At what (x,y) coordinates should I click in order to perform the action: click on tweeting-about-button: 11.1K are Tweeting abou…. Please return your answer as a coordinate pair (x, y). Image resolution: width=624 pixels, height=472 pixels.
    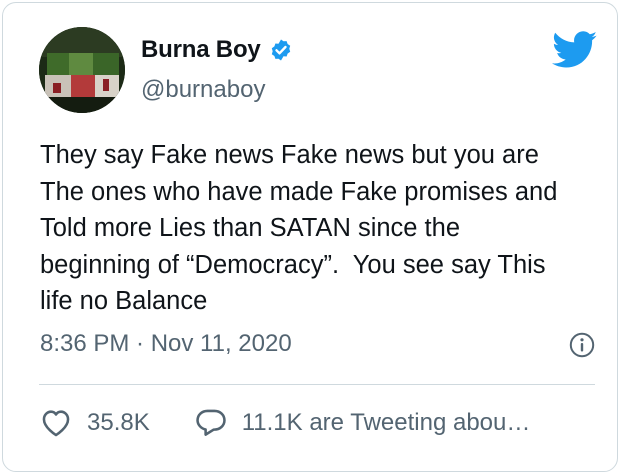
    Looking at the image, I should click on (362, 423).